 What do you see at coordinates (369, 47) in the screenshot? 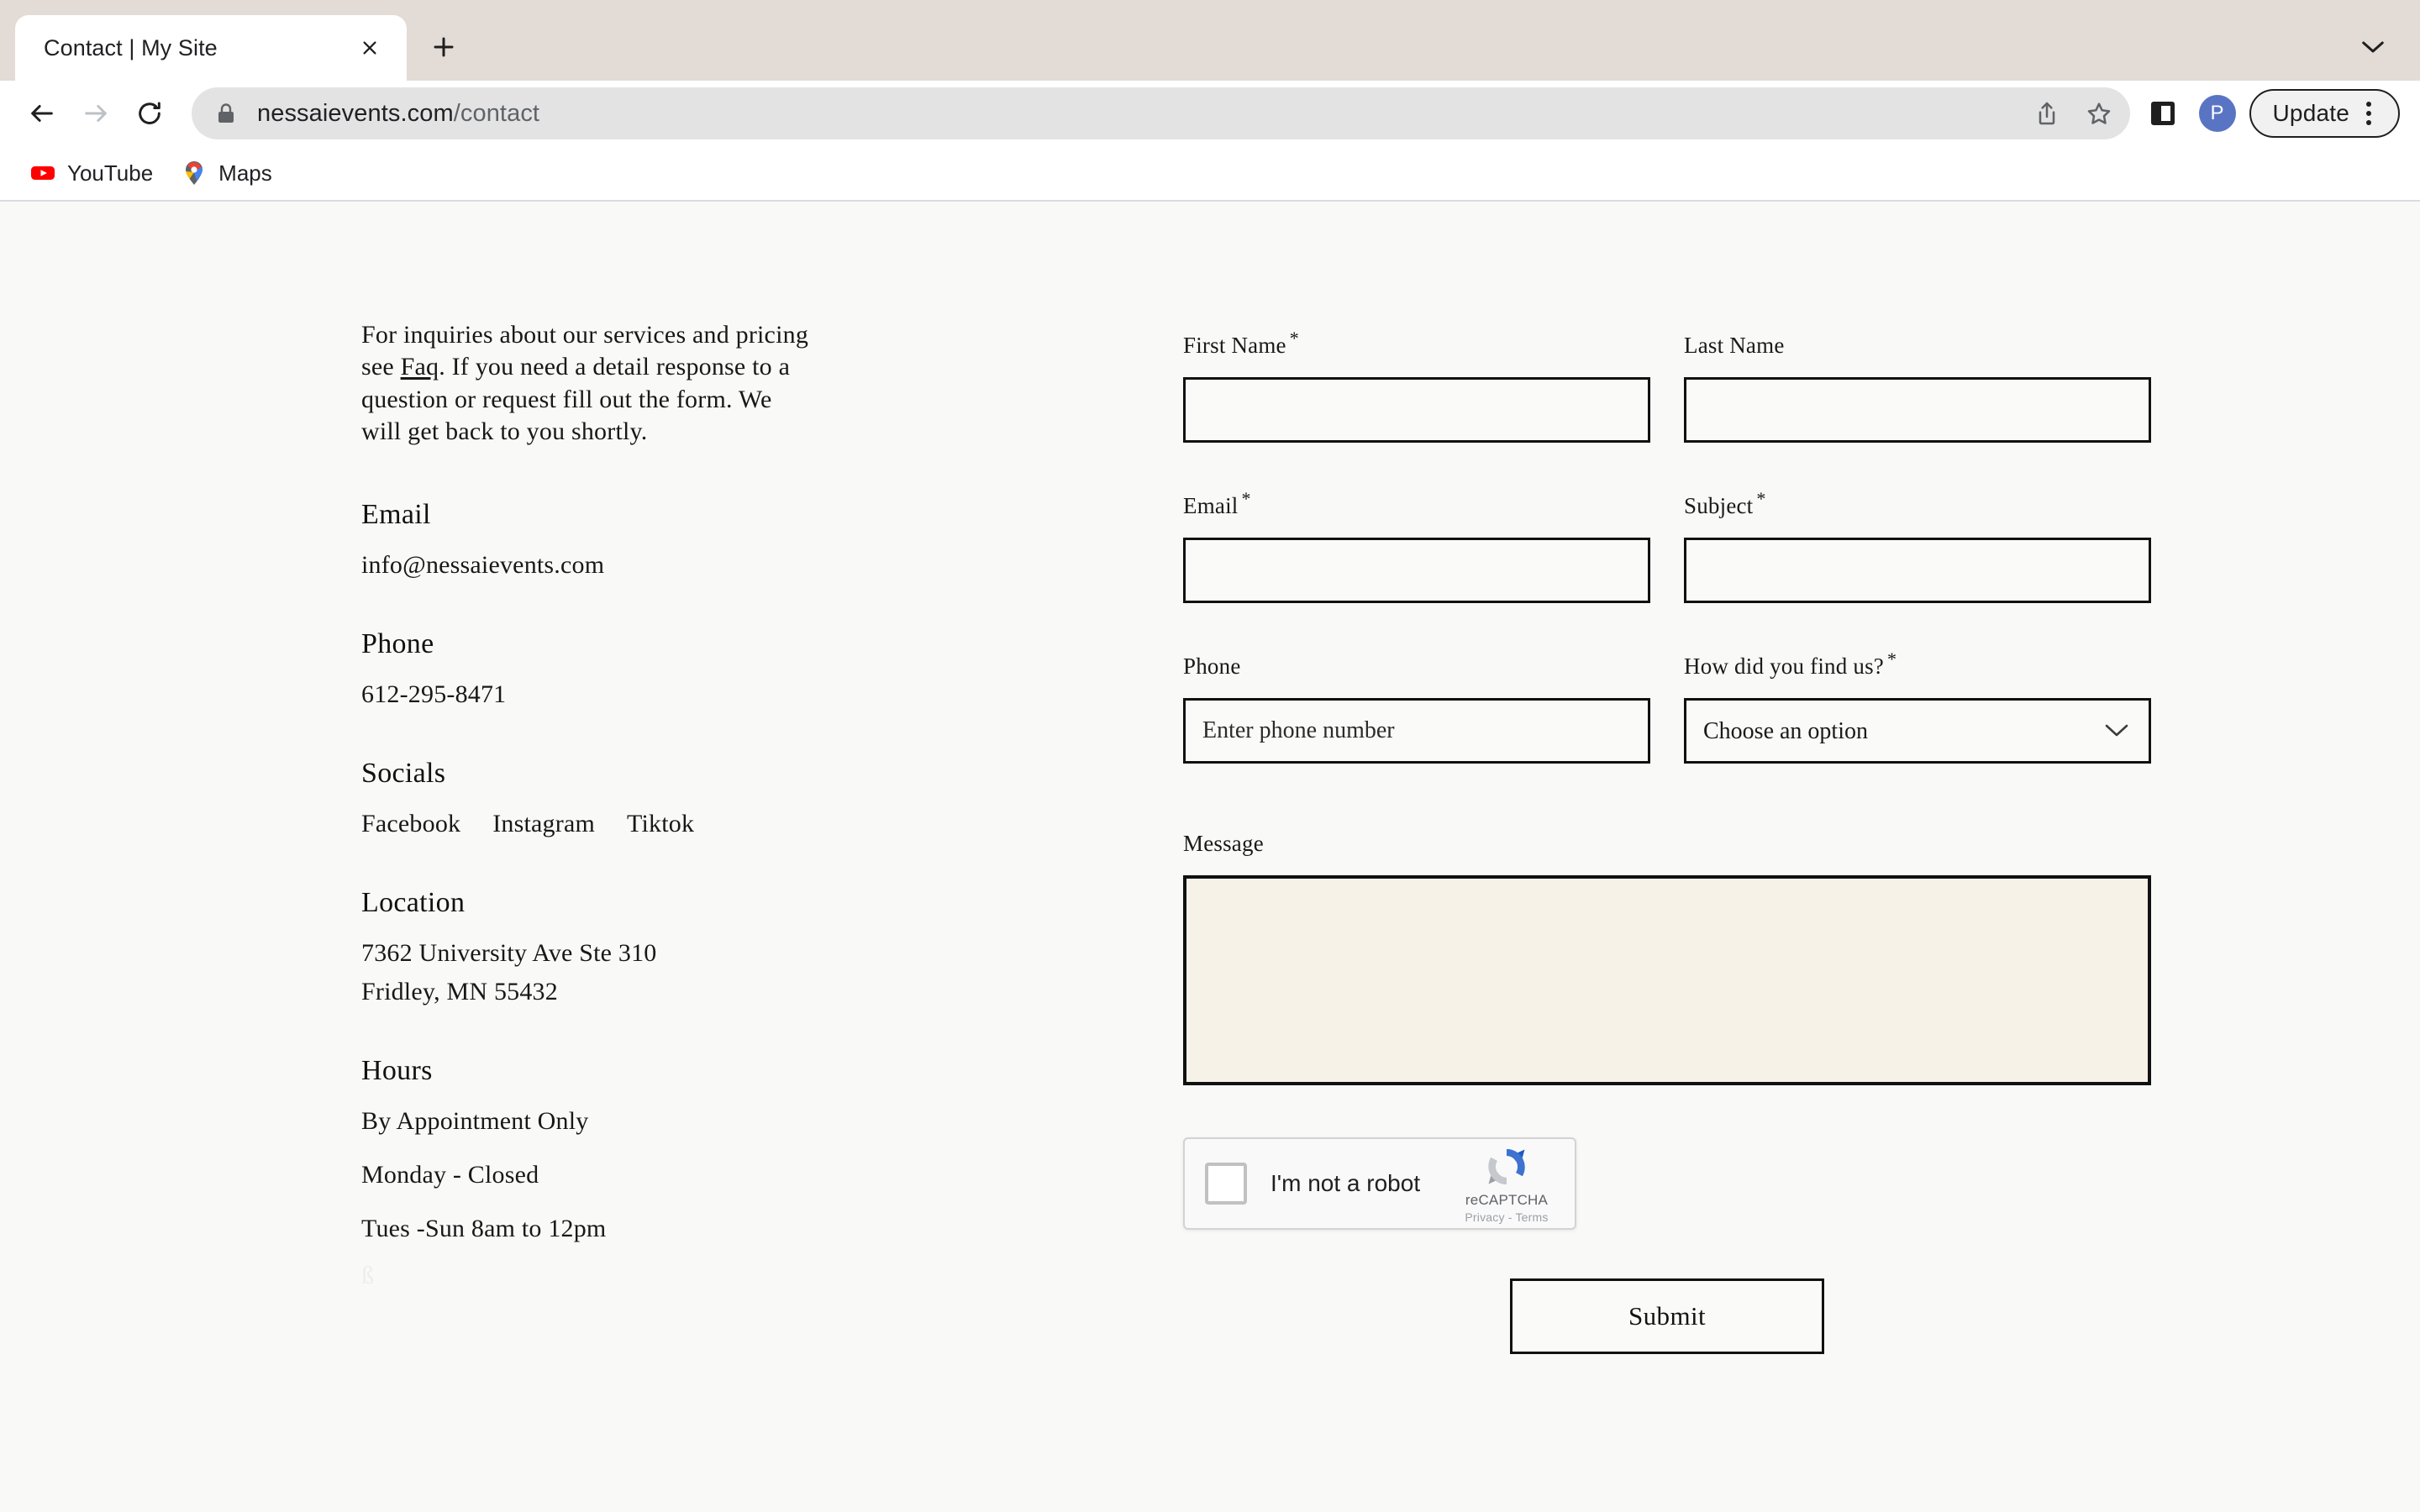
I see `close-icon` at bounding box center [369, 47].